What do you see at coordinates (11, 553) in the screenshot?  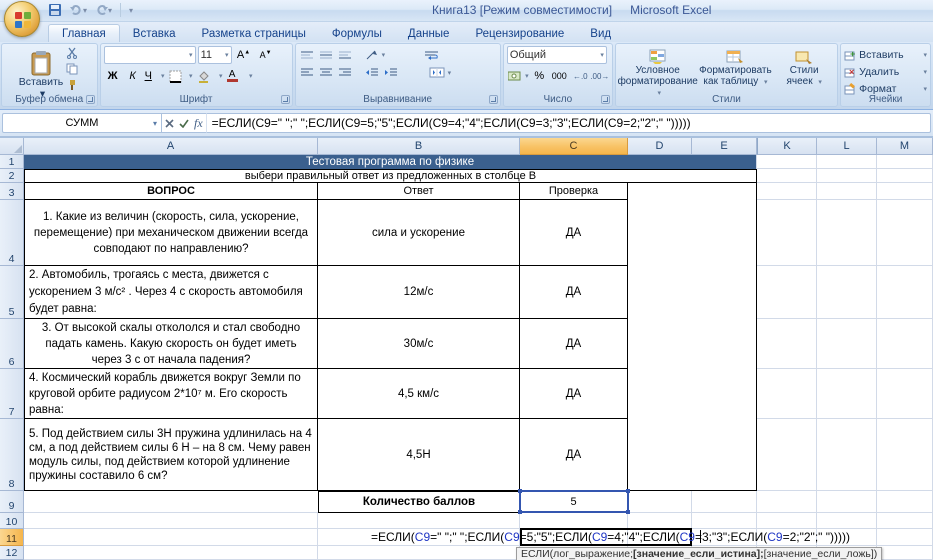 I see `row-header-12: 12` at bounding box center [11, 553].